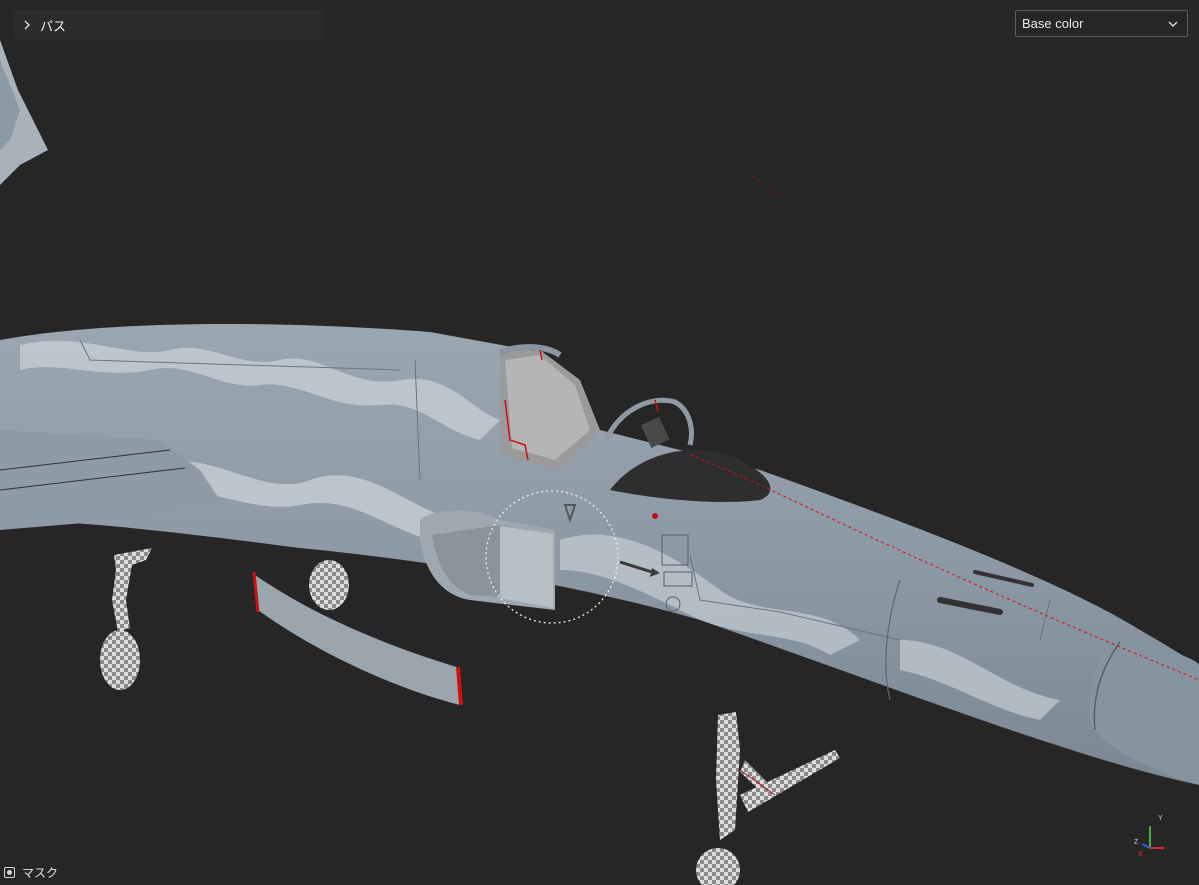  What do you see at coordinates (329, 585) in the screenshot?
I see `wheel` at bounding box center [329, 585].